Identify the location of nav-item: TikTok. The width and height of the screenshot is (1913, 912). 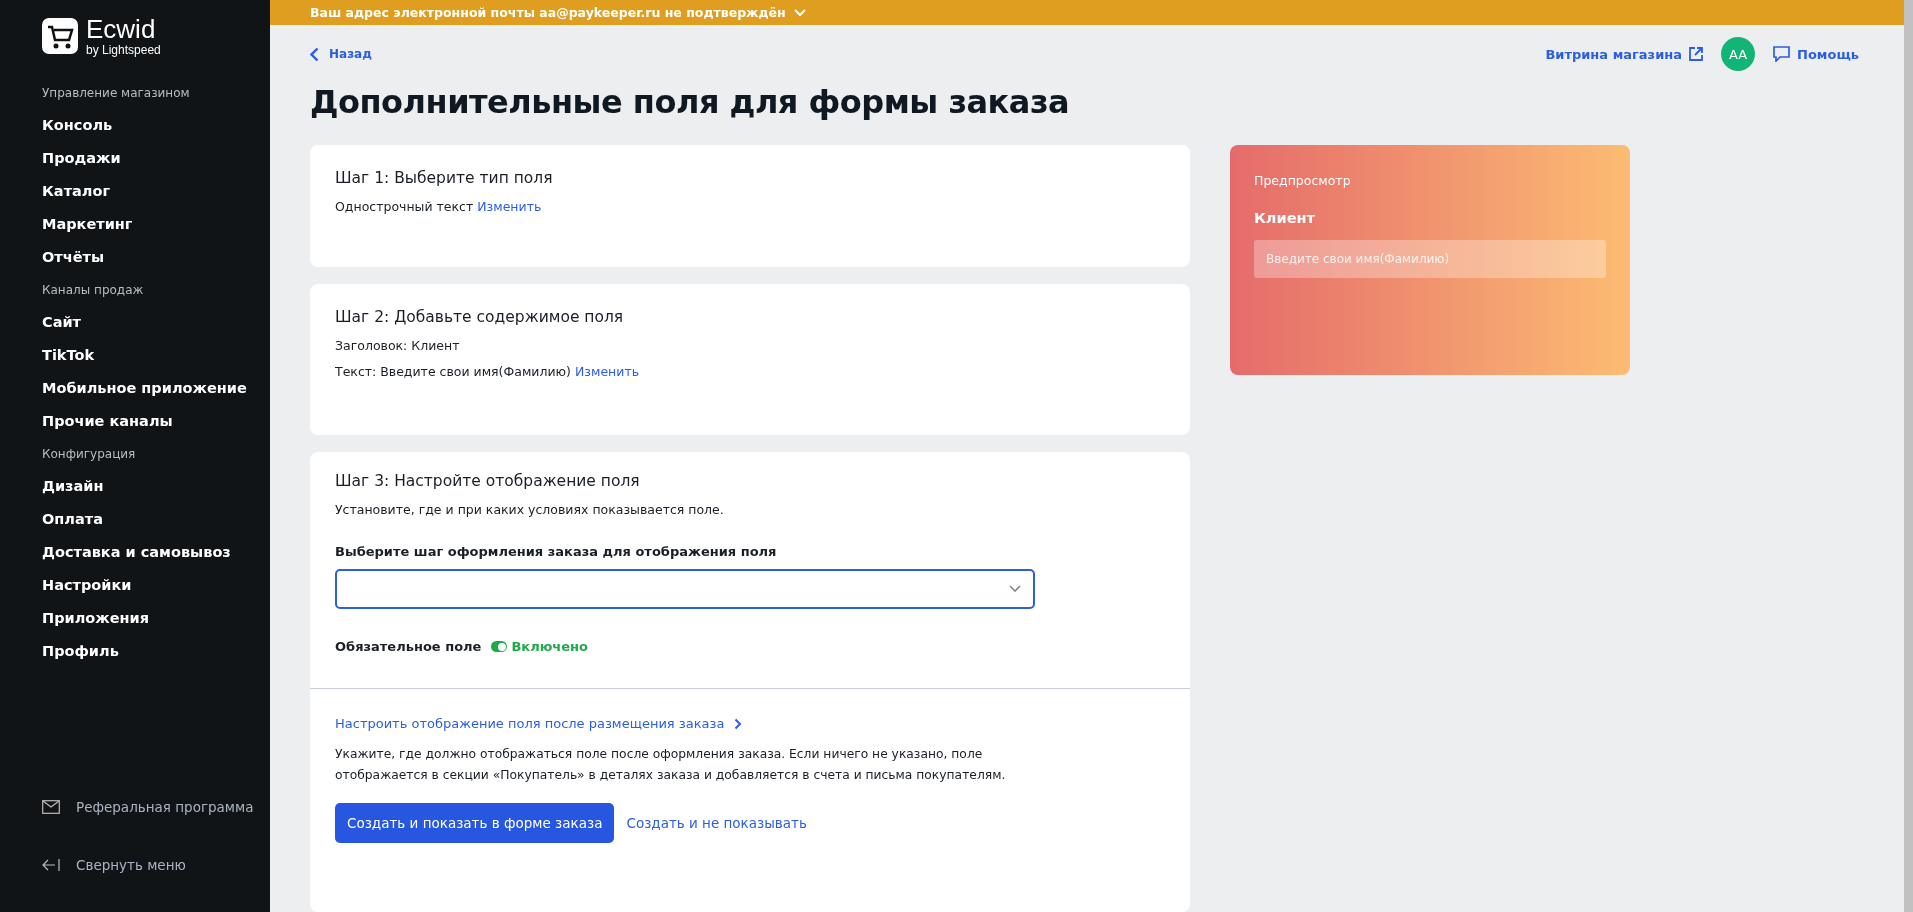
(156, 354).